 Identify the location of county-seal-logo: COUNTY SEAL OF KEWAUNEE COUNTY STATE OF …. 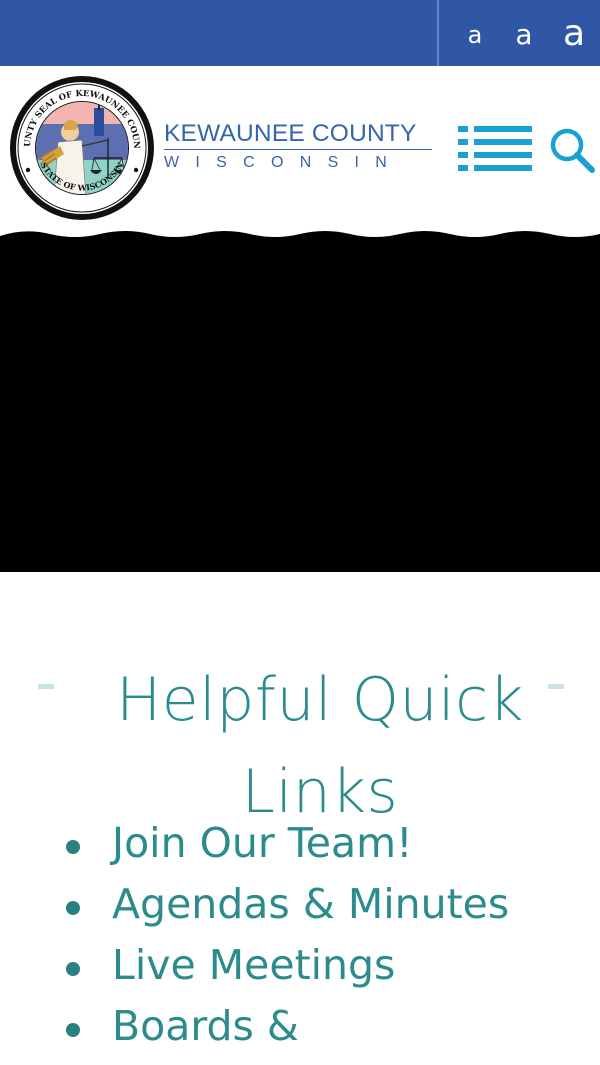
(82, 148).